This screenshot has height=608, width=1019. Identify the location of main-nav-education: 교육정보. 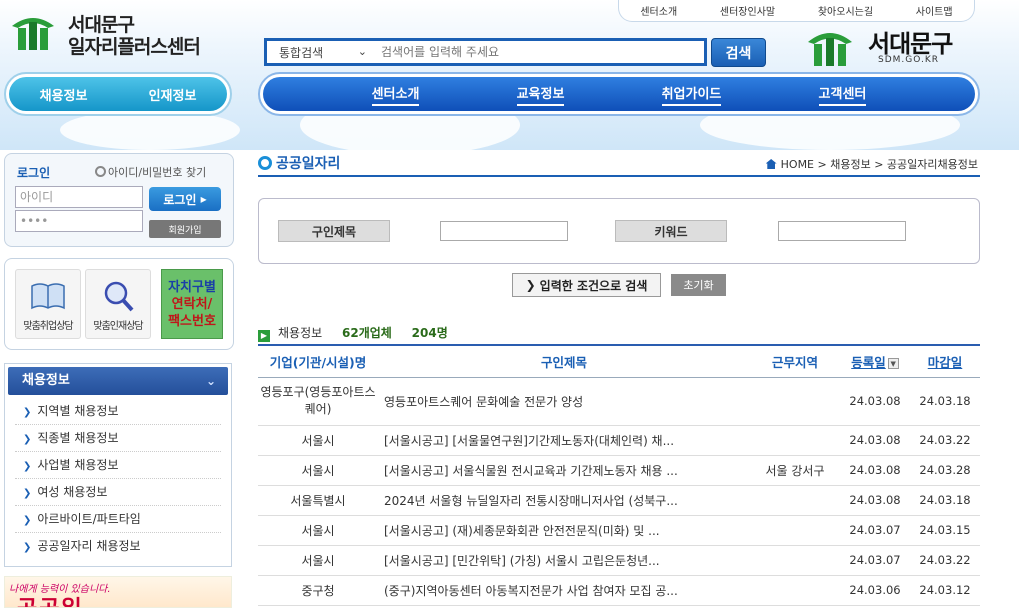
(540, 94).